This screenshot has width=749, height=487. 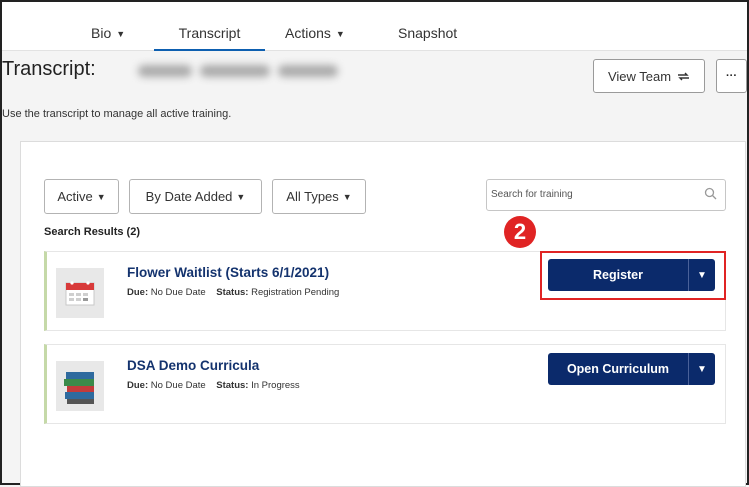 I want to click on training-search, so click(x=606, y=195).